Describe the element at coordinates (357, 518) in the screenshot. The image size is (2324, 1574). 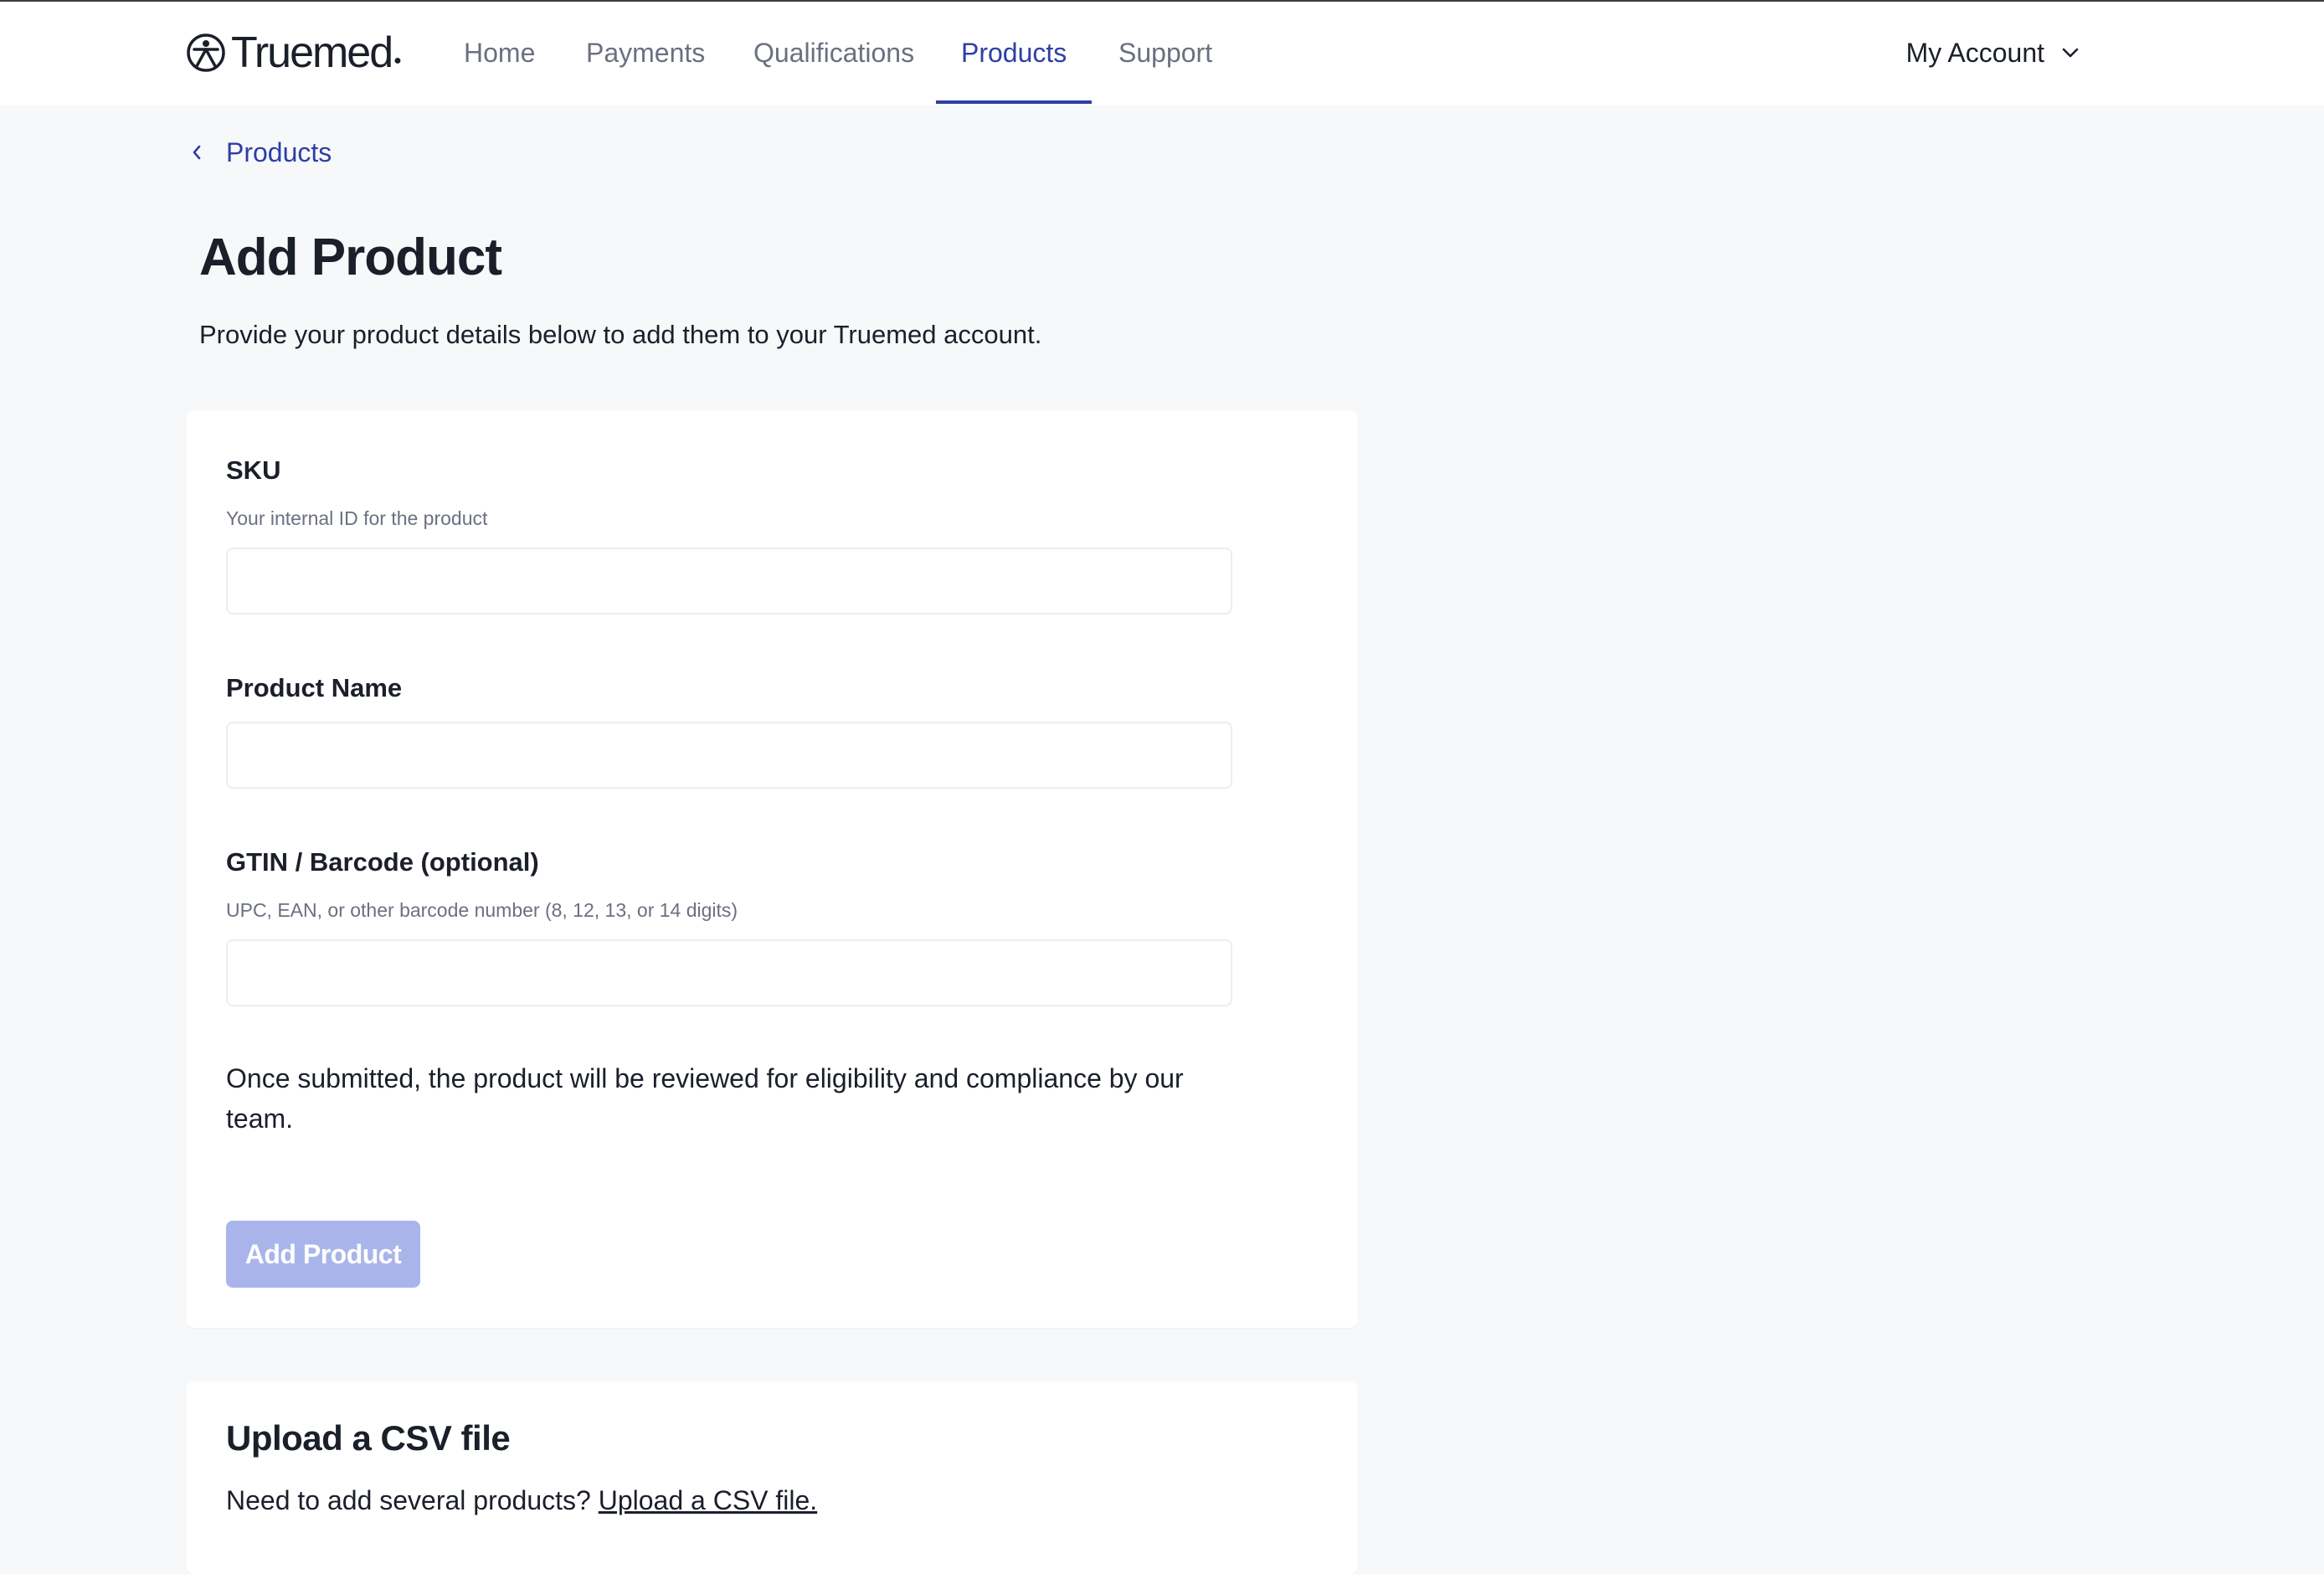
I see `sku-help-text: Your internal ID for the product` at that location.